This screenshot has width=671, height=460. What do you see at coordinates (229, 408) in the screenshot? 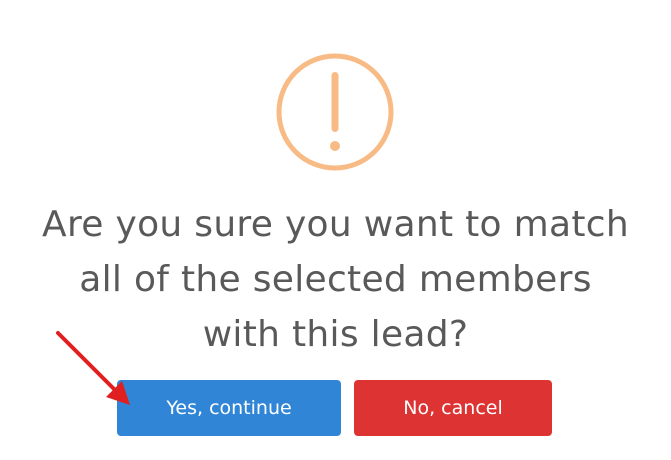
I see `confirm-button: Yes, continue` at bounding box center [229, 408].